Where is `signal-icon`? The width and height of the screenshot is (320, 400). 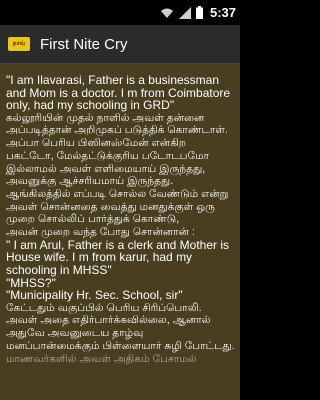
signal-icon is located at coordinates (184, 12).